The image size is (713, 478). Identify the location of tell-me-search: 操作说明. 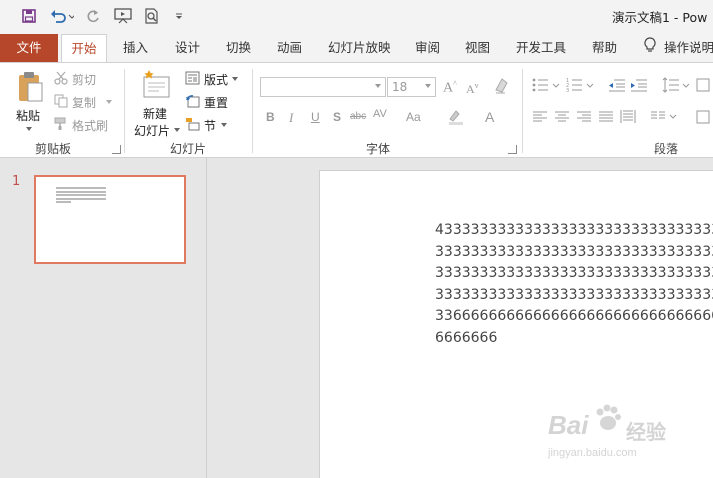
(678, 48).